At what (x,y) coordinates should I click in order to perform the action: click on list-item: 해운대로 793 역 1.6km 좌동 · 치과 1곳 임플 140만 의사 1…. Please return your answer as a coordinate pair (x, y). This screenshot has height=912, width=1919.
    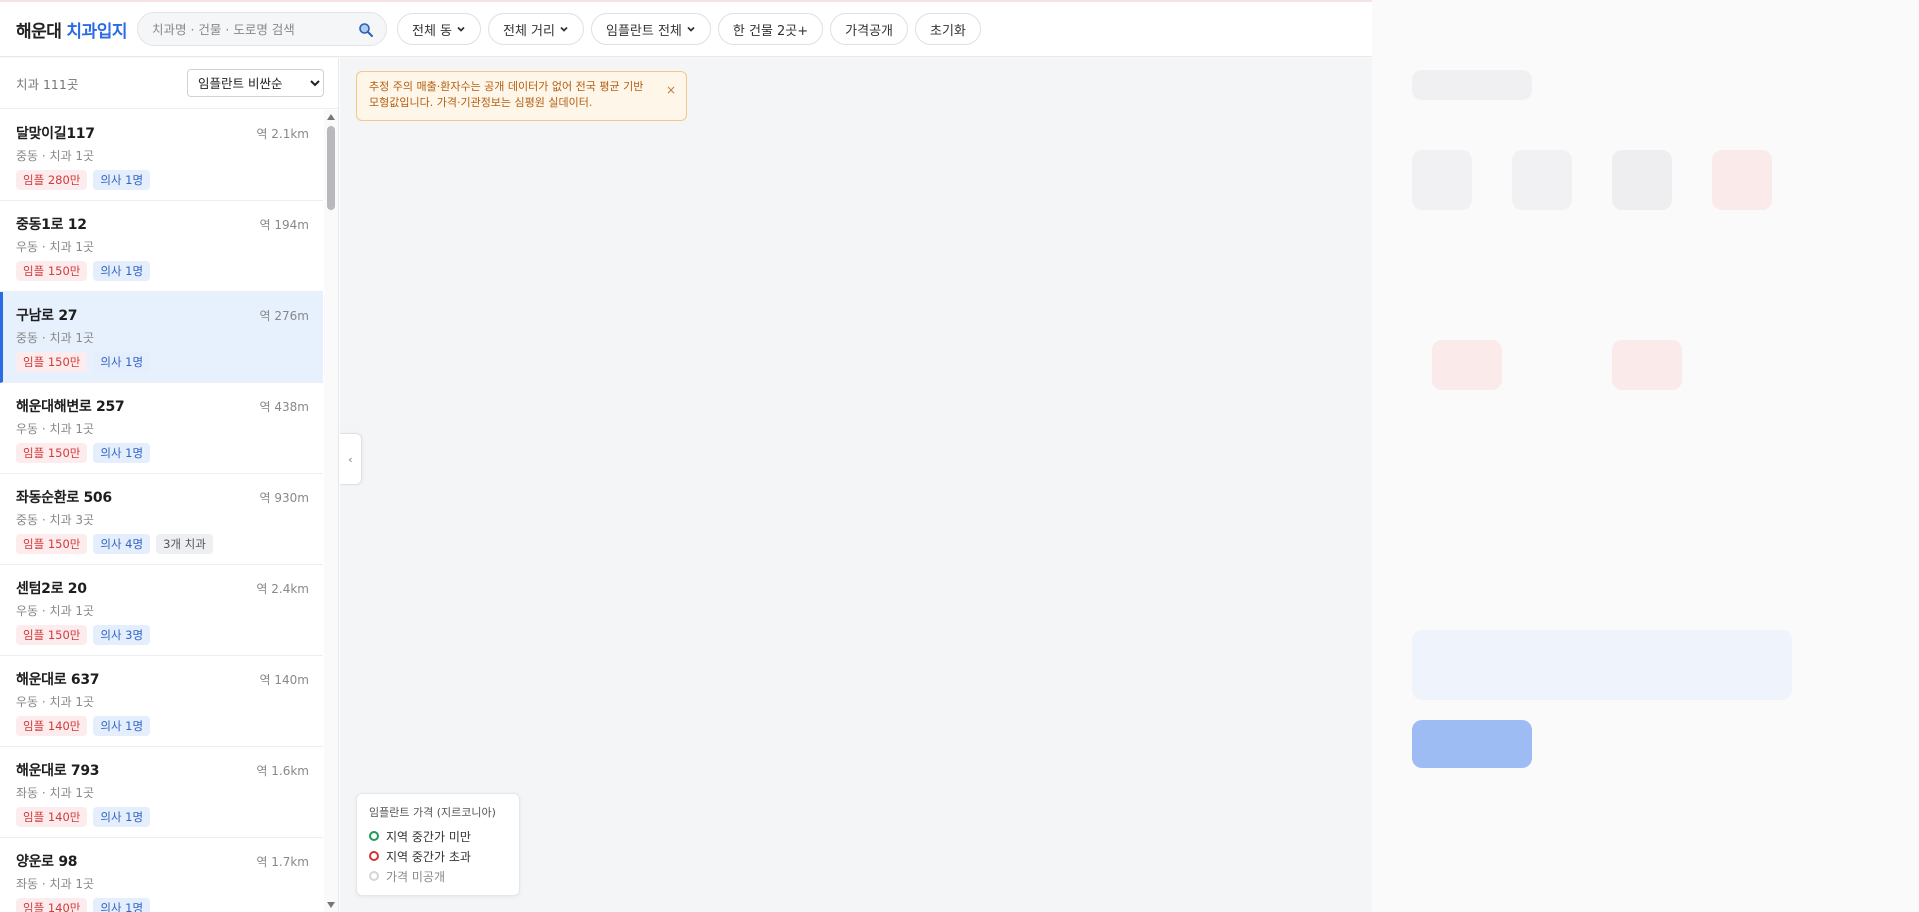
    Looking at the image, I should click on (161, 792).